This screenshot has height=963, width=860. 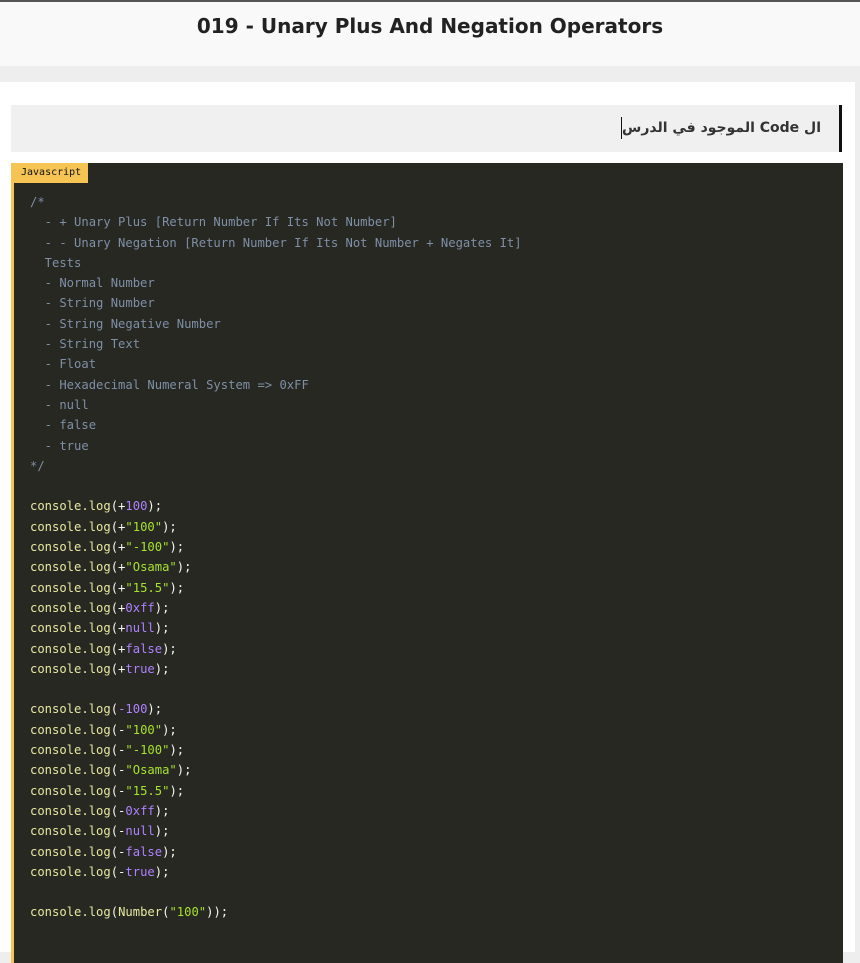 What do you see at coordinates (276, 446) in the screenshot?
I see `code-line: - true` at bounding box center [276, 446].